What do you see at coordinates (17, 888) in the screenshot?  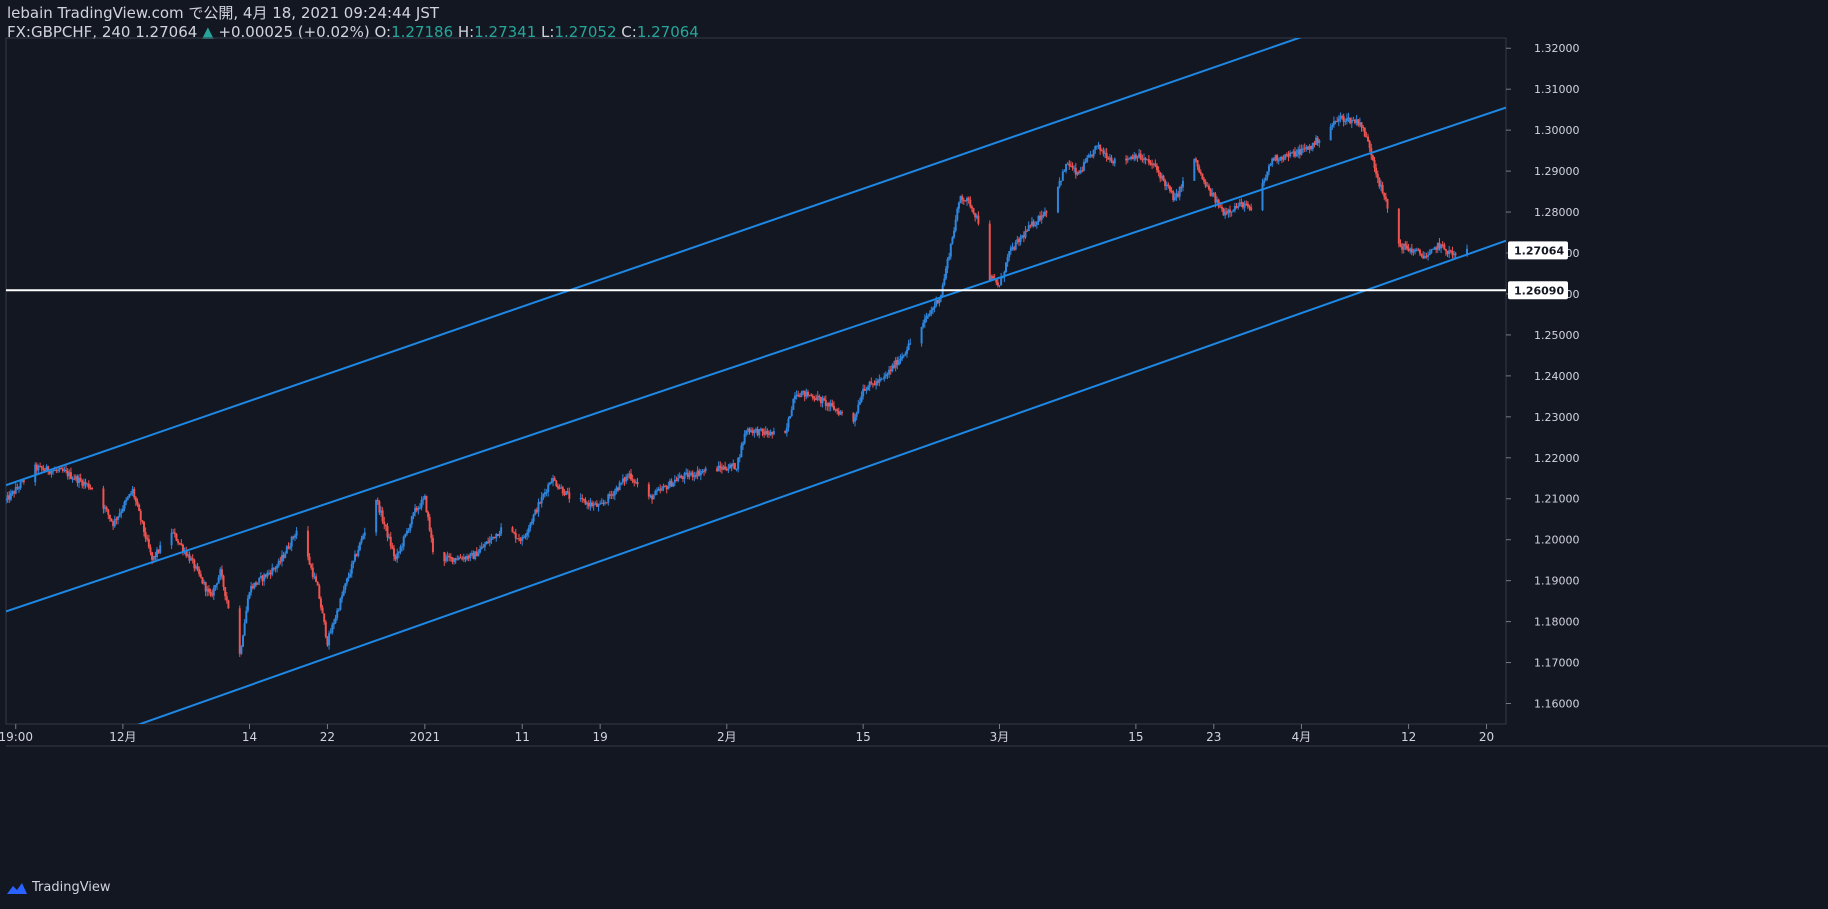 I see `tradingview-logo-icon` at bounding box center [17, 888].